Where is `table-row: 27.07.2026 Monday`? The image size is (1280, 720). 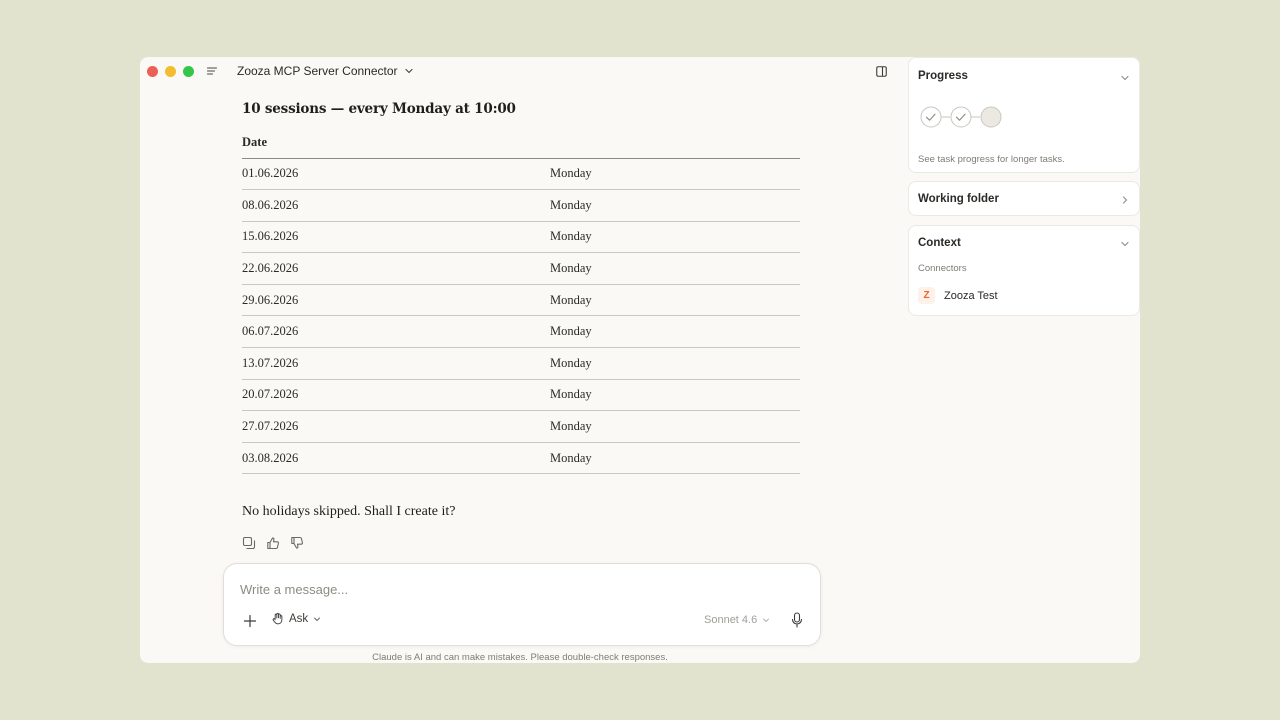 table-row: 27.07.2026 Monday is located at coordinates (521, 426).